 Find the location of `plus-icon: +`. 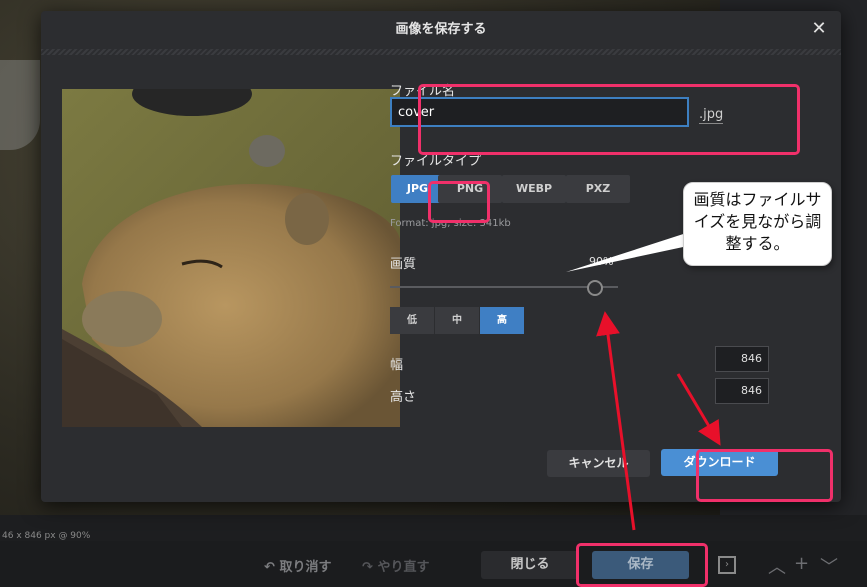

plus-icon: + is located at coordinates (801, 563).